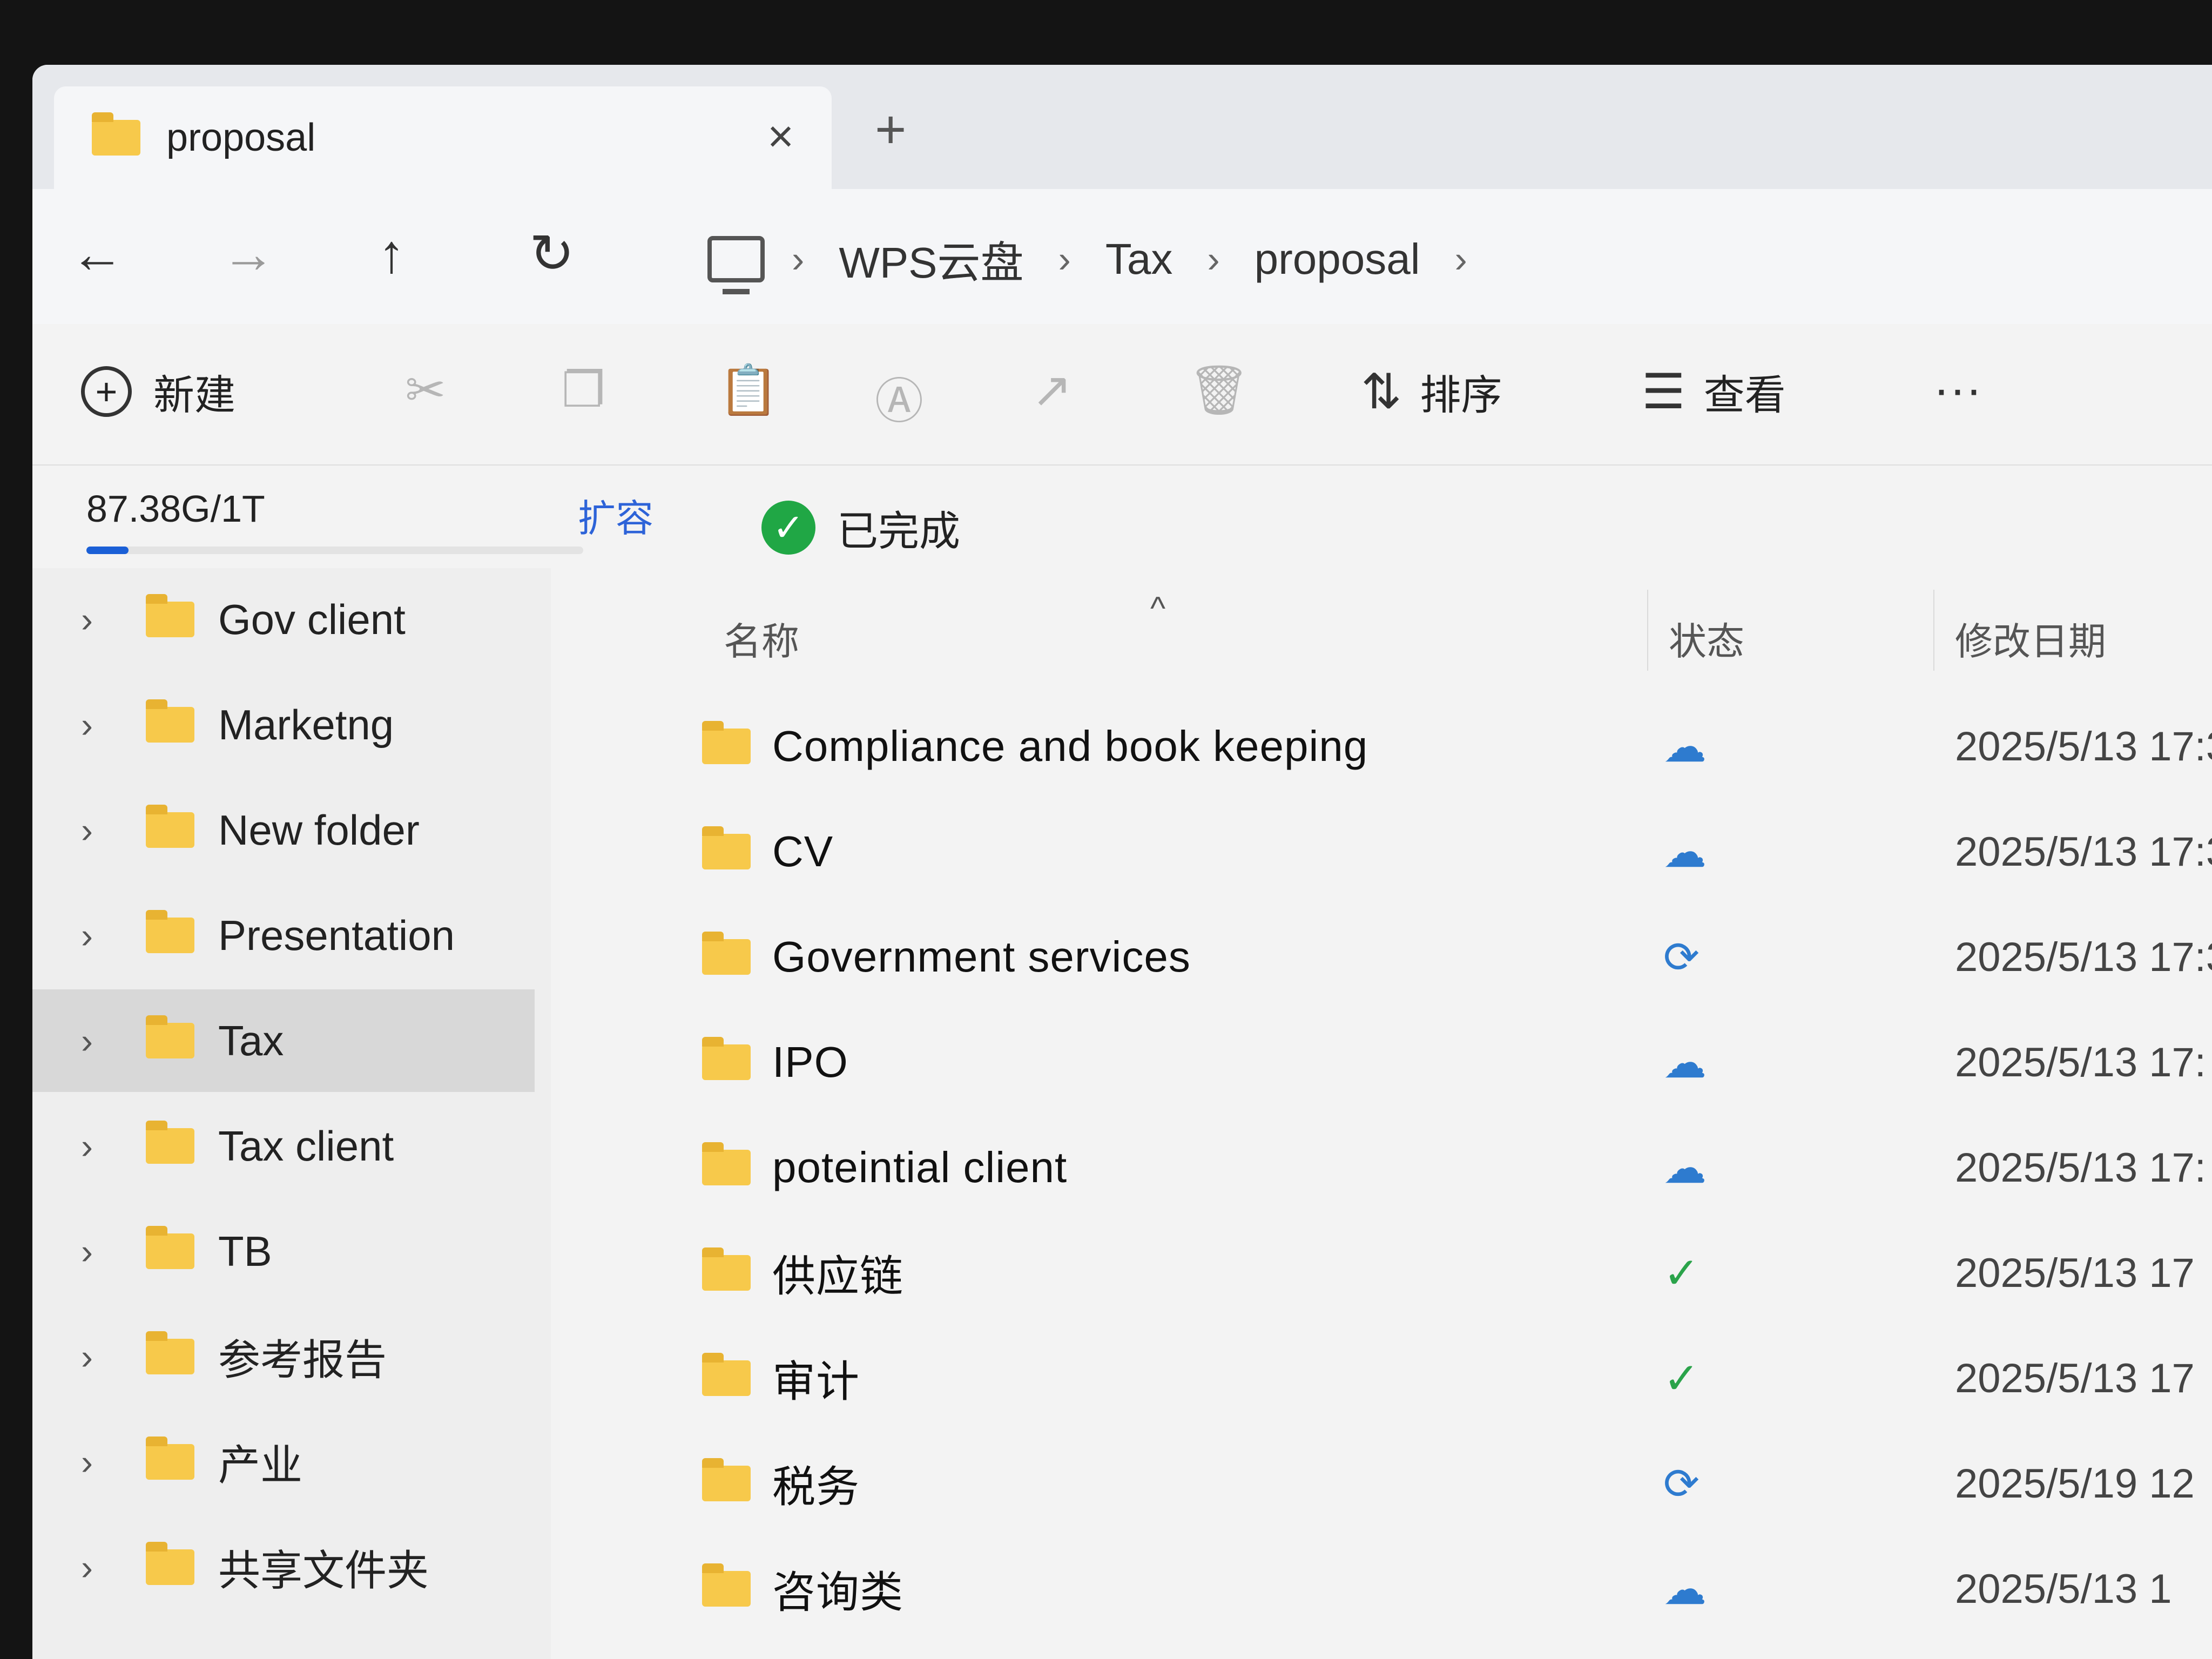  I want to click on delete-button: 🗑, so click(1228, 390).